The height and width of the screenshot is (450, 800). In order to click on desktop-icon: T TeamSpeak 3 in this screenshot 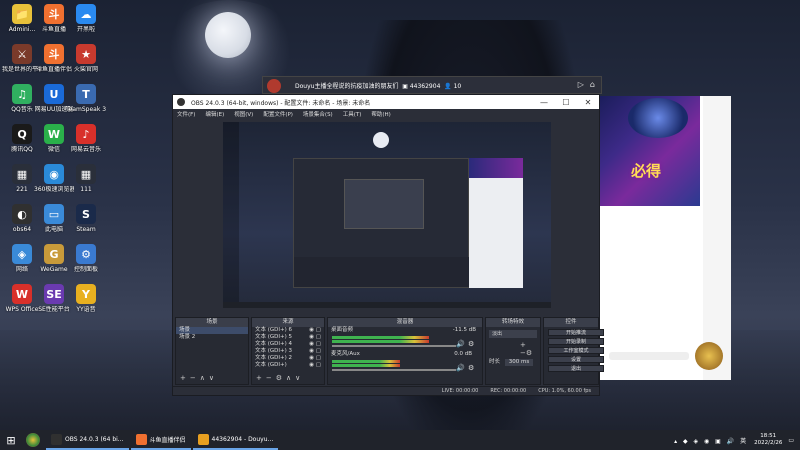, I will do `click(86, 98)`.